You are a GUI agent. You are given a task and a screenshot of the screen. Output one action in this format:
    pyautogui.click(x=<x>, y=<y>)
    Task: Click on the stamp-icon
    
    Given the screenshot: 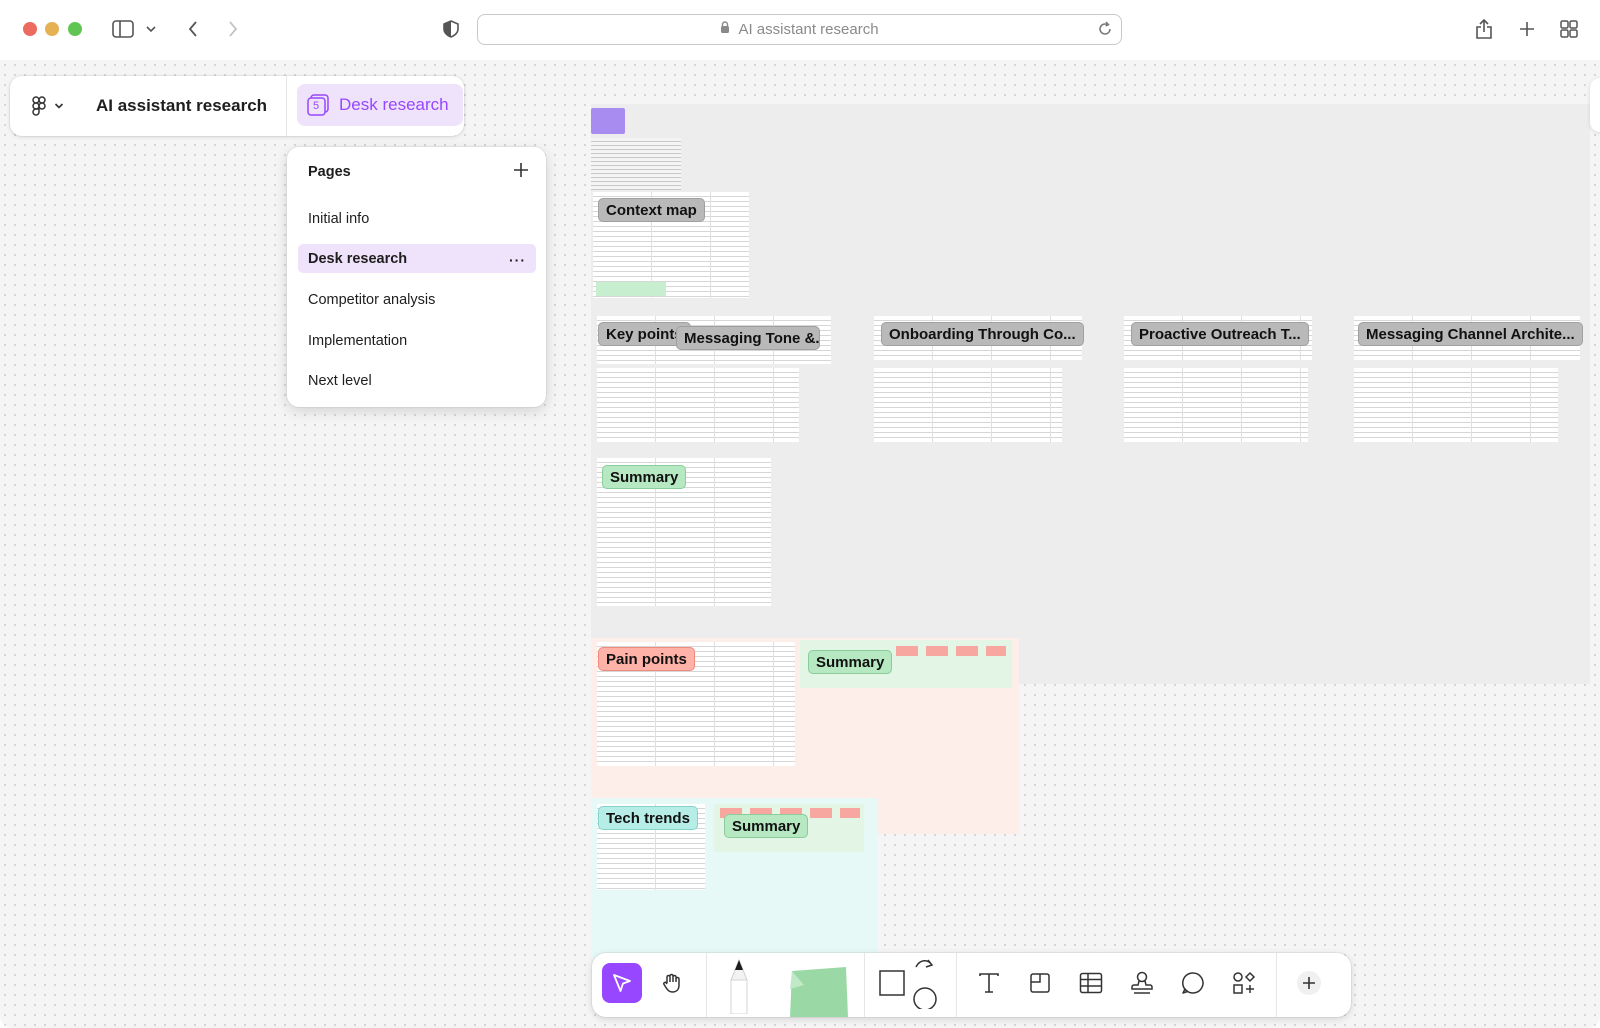 What is the action you would take?
    pyautogui.click(x=1142, y=982)
    